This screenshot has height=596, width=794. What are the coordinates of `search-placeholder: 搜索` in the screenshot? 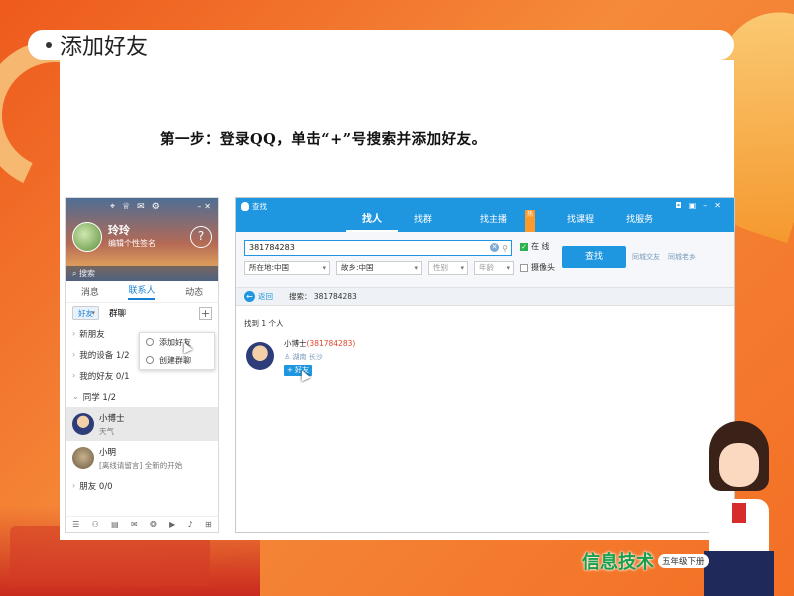 It's located at (87, 273).